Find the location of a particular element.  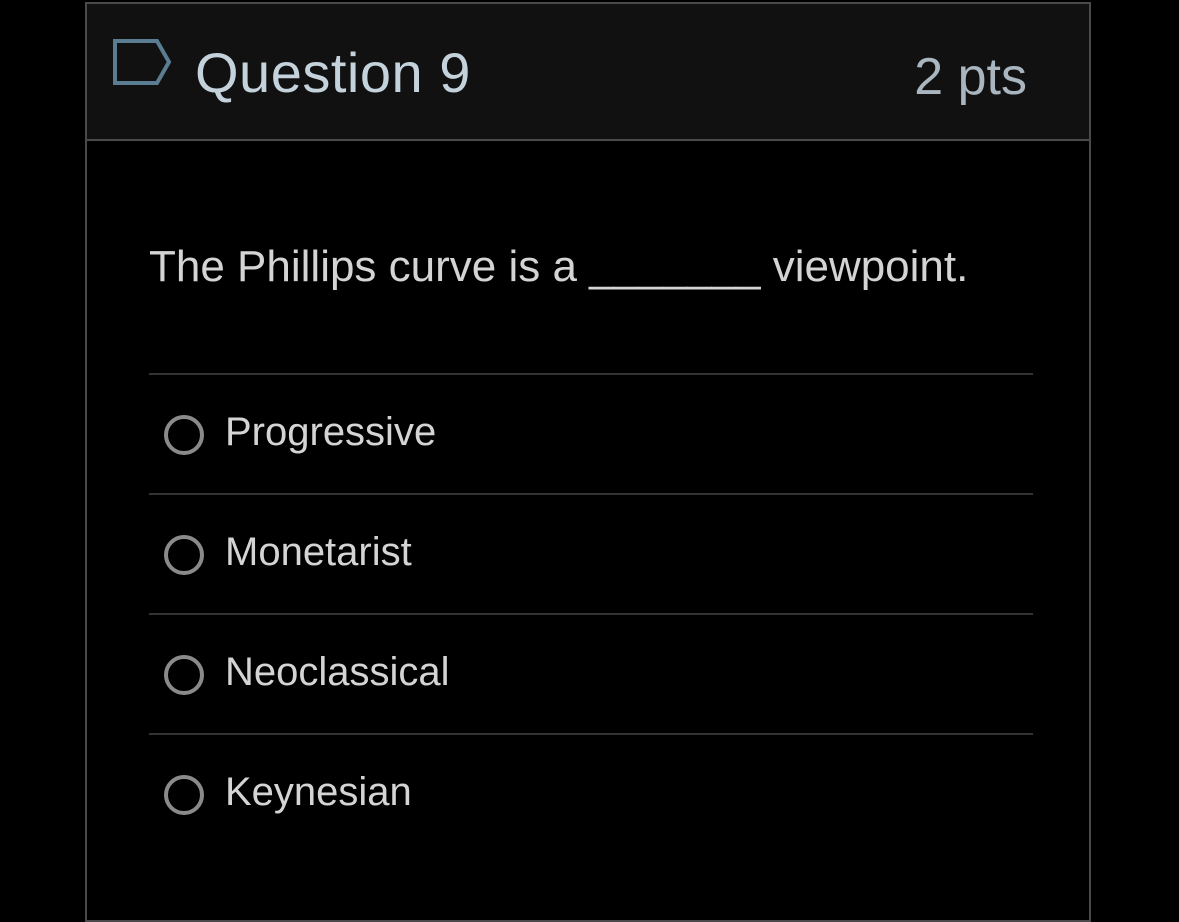

answer-label: Keynesian is located at coordinates (318, 792).